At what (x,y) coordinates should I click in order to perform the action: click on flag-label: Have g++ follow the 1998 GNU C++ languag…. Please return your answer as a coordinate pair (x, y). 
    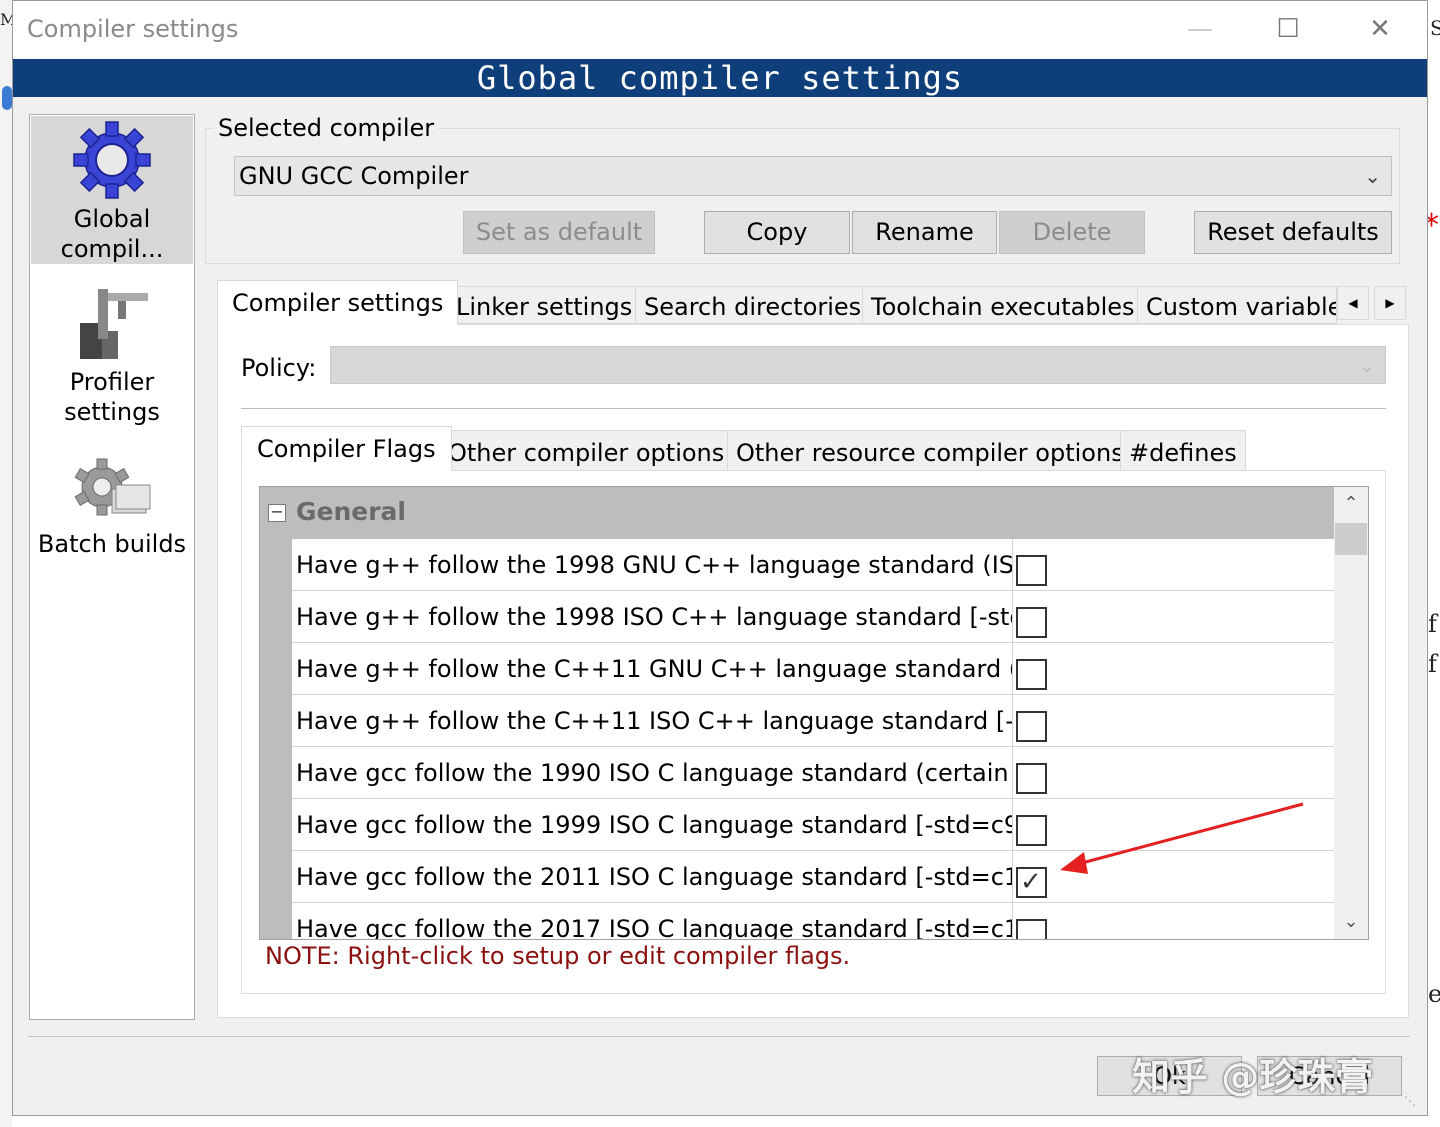
    Looking at the image, I should click on (654, 565).